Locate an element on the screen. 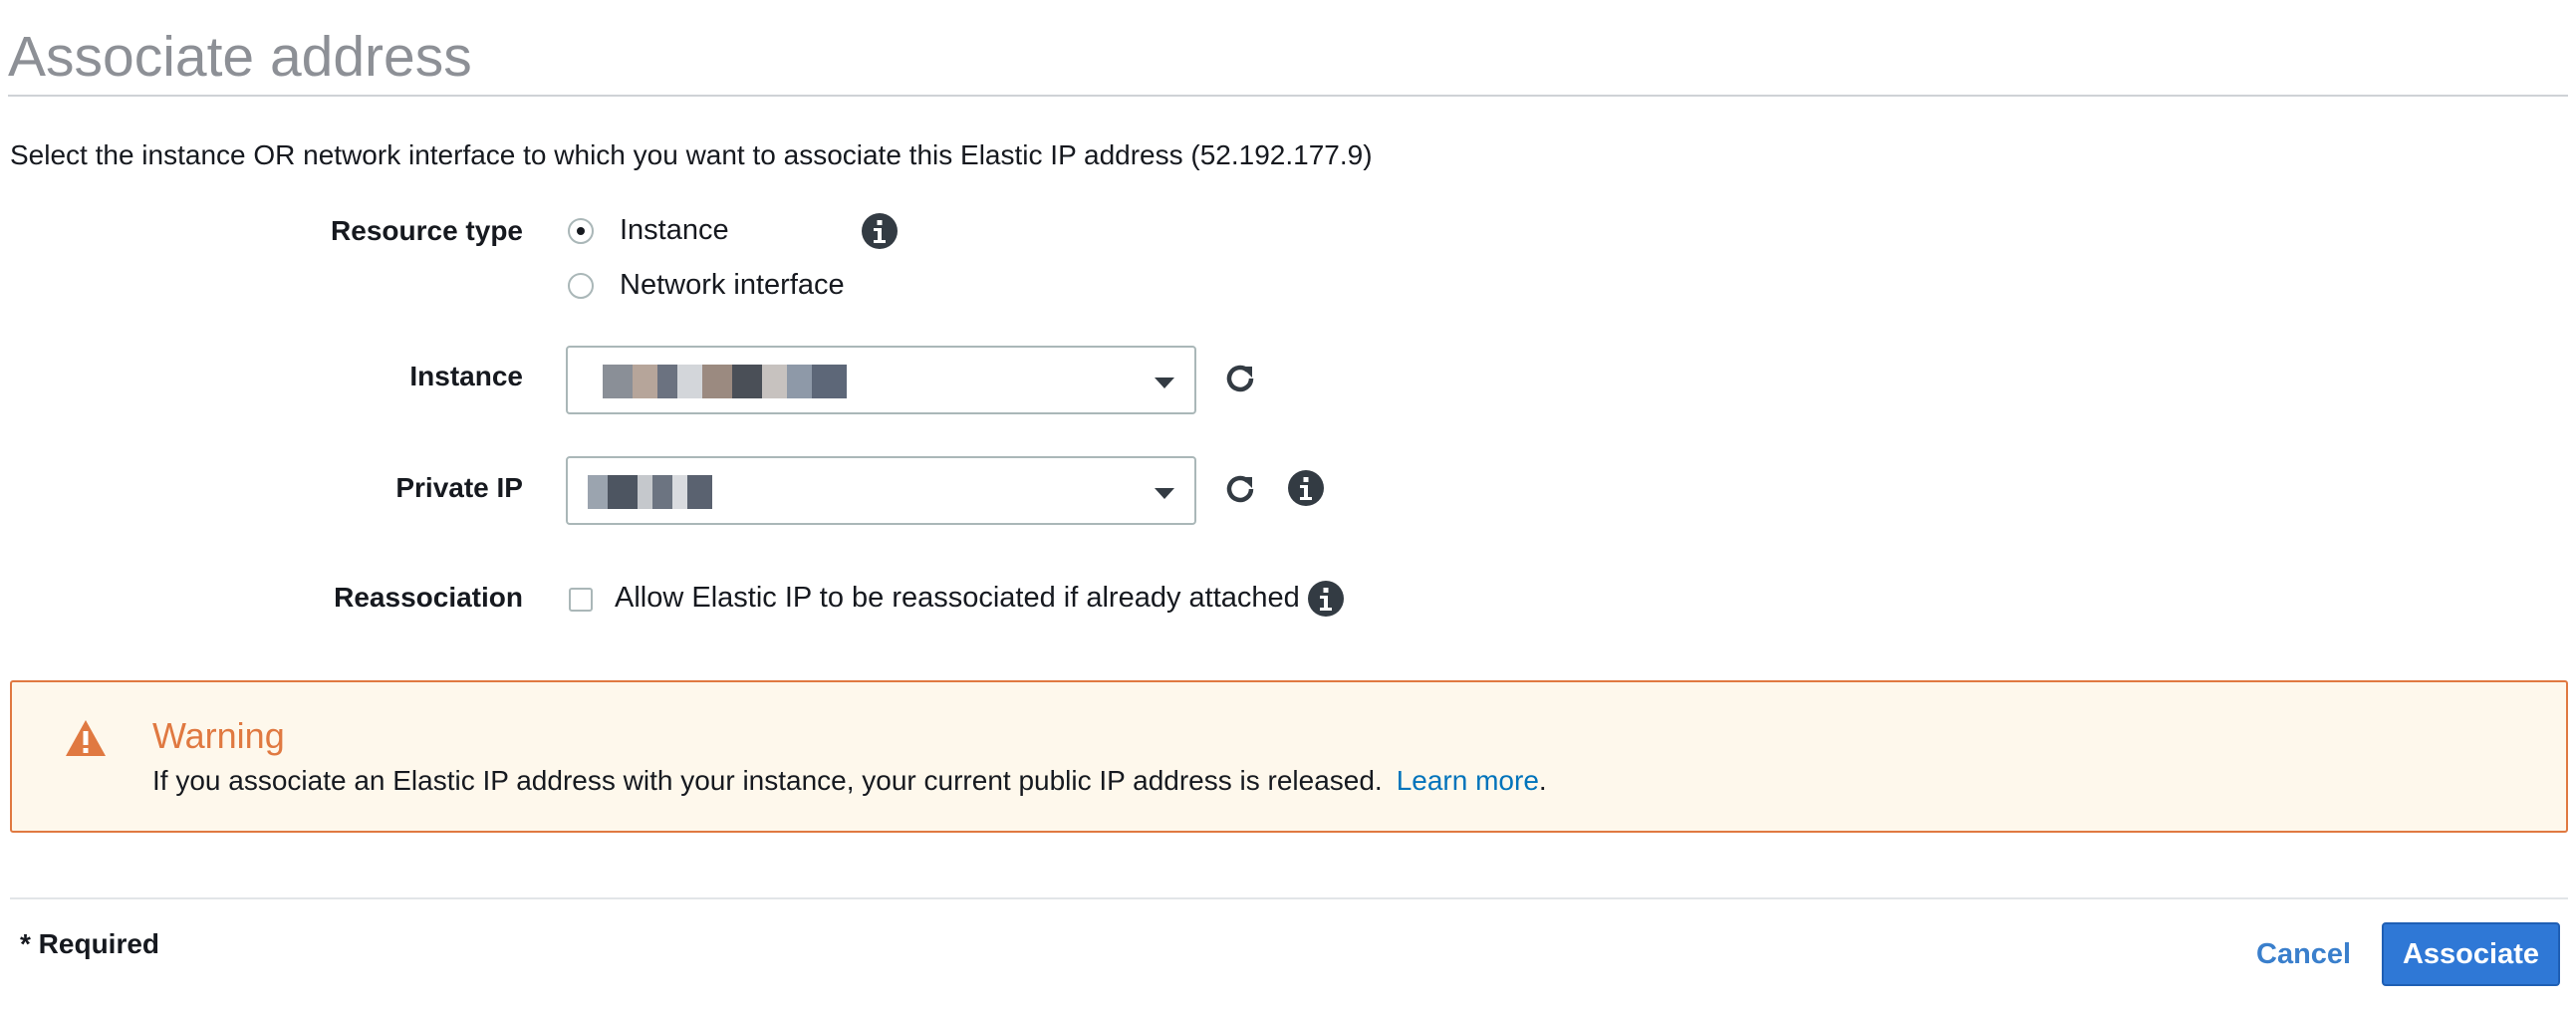 This screenshot has height=1010, width=2576. page-title: Associate address is located at coordinates (240, 57).